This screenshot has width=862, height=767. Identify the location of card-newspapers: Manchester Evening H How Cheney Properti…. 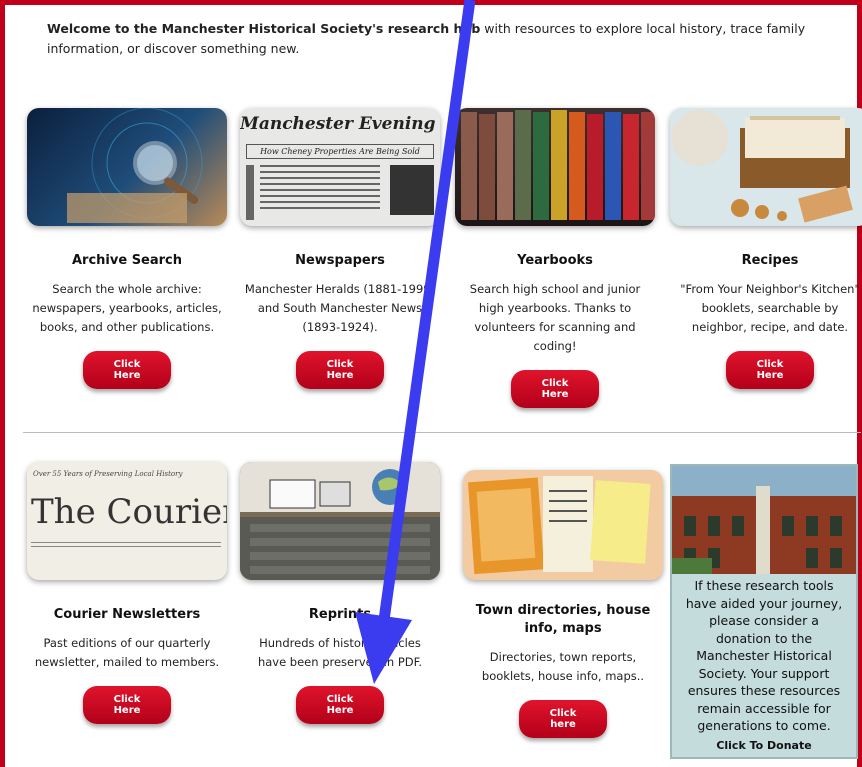
(340, 248).